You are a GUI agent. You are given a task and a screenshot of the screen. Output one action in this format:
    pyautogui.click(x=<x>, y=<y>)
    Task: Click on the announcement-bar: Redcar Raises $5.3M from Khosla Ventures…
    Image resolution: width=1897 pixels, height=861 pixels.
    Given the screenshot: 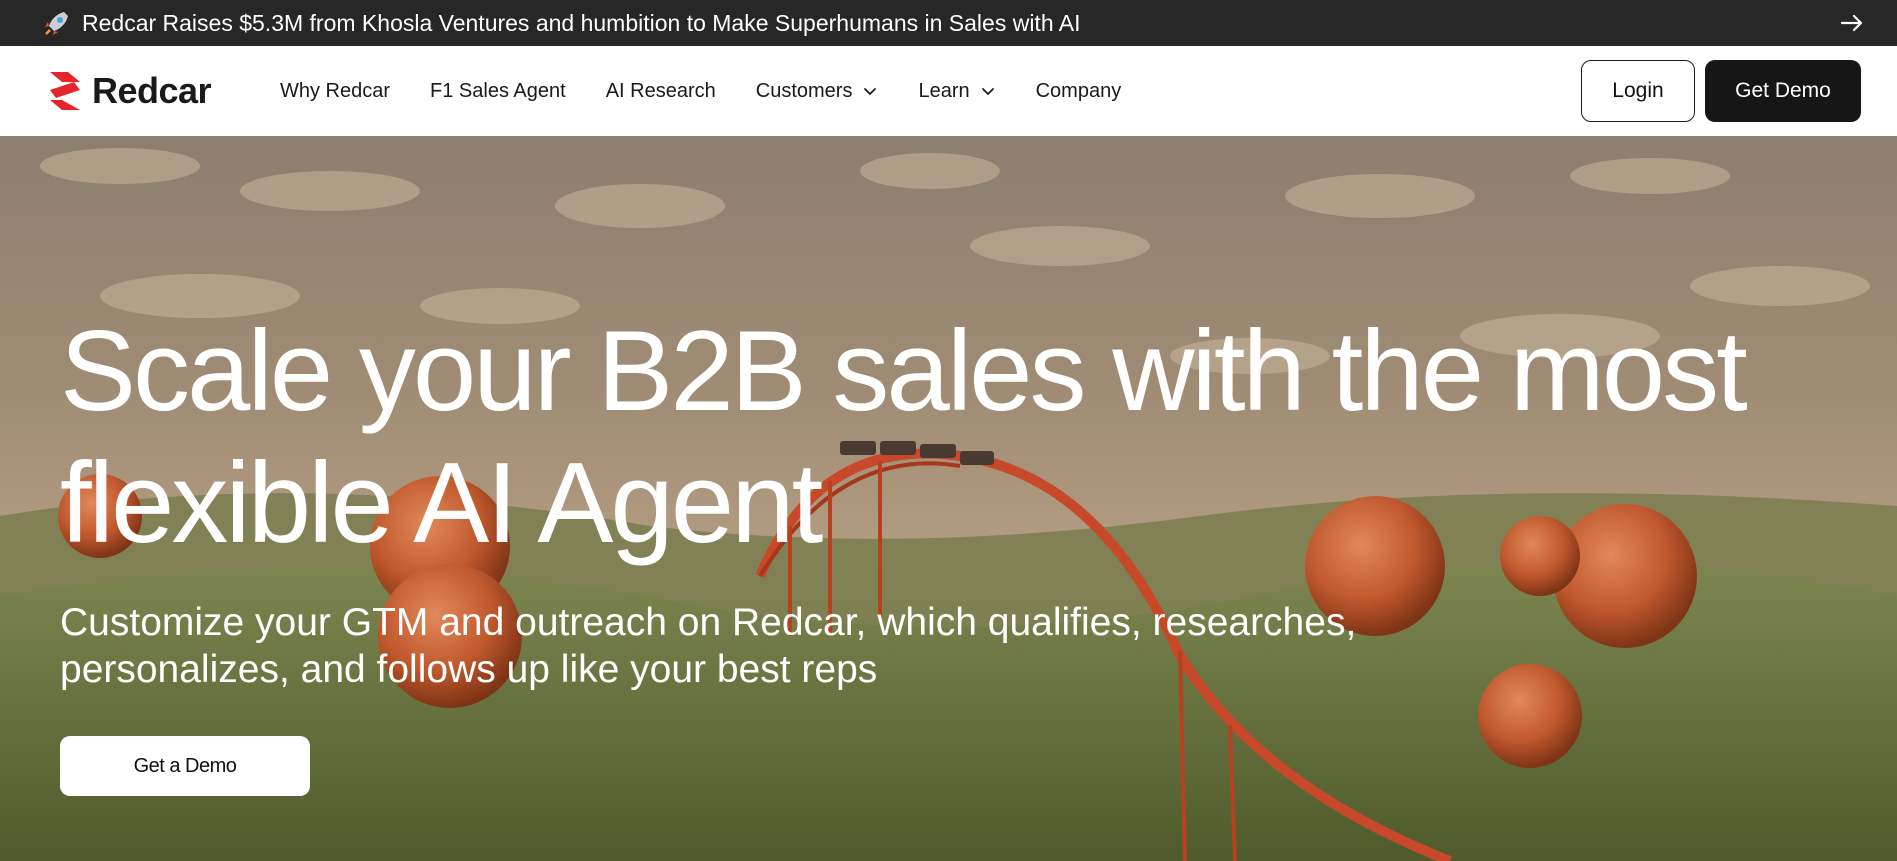 What is the action you would take?
    pyautogui.click(x=948, y=23)
    